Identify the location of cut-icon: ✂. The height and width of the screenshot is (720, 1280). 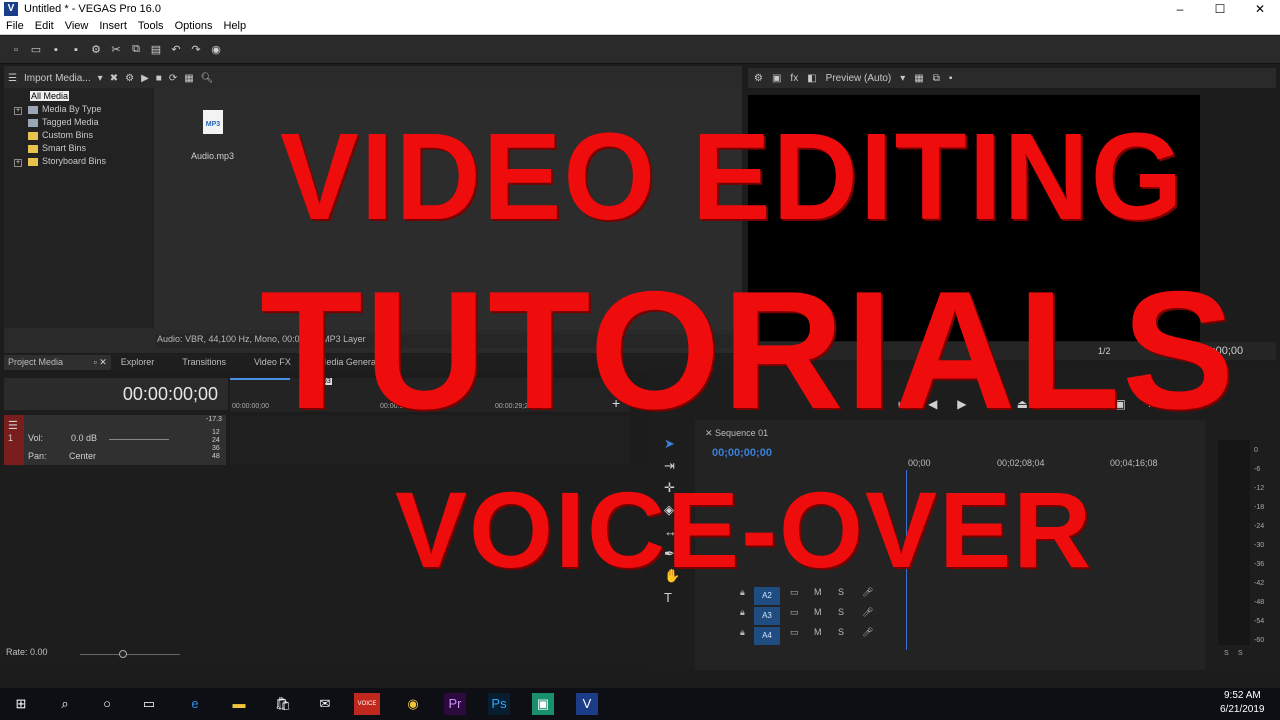
(116, 49).